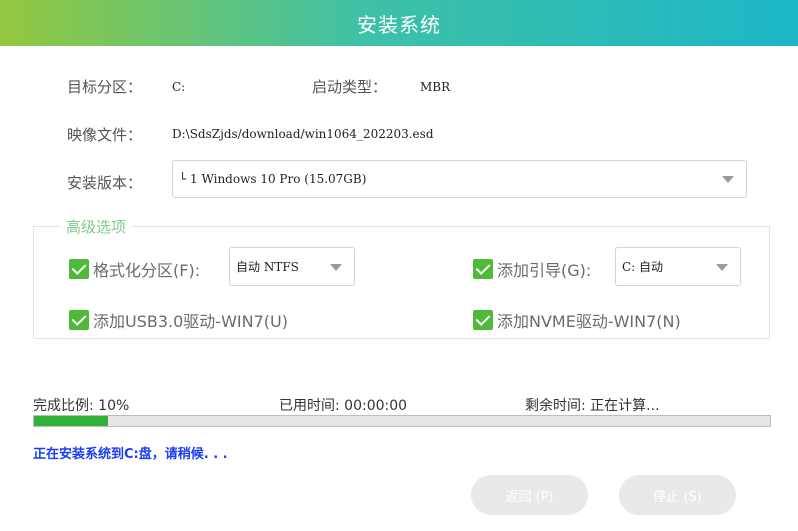 This screenshot has height=531, width=798. I want to click on format-partition-checkbox: 格式化分区(F):, so click(134, 269).